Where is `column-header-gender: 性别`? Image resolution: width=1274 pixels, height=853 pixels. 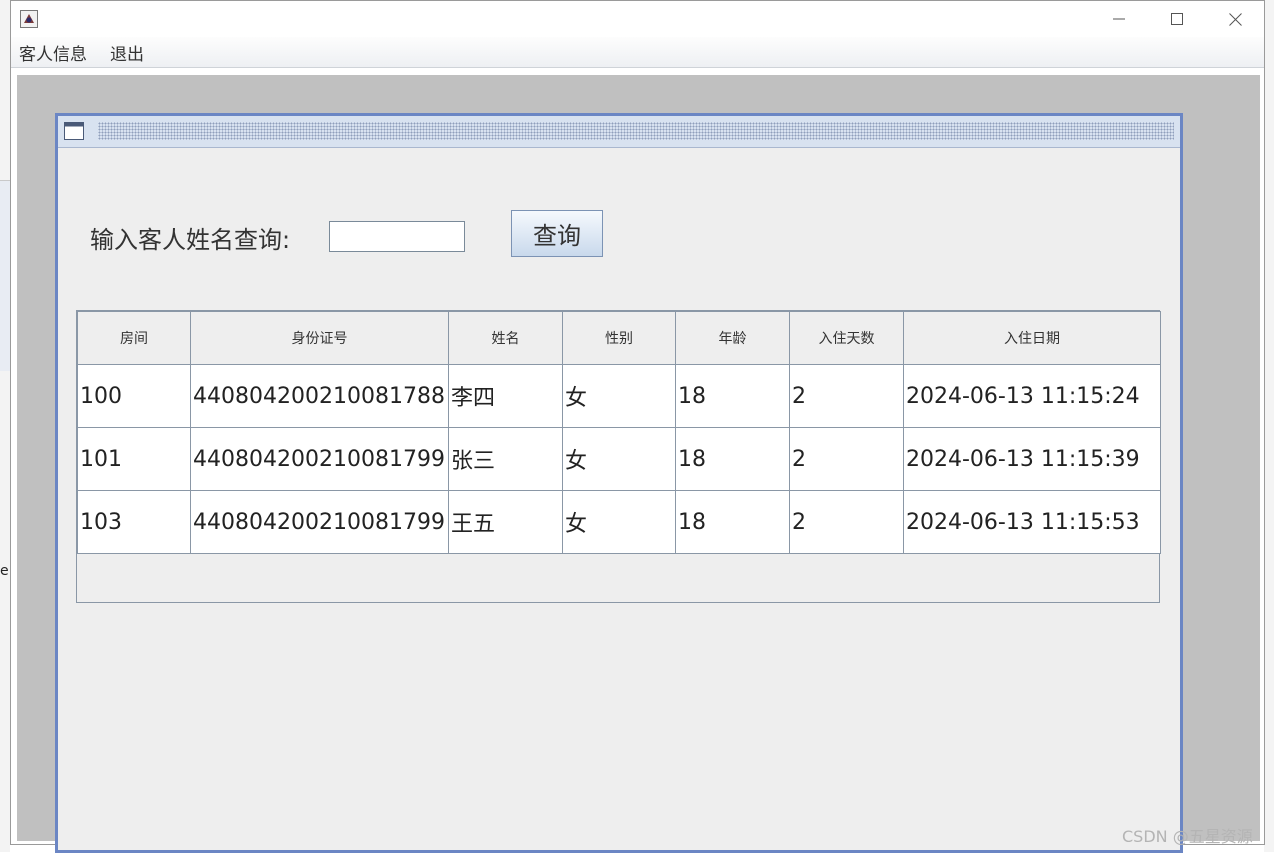 column-header-gender: 性别 is located at coordinates (619, 338).